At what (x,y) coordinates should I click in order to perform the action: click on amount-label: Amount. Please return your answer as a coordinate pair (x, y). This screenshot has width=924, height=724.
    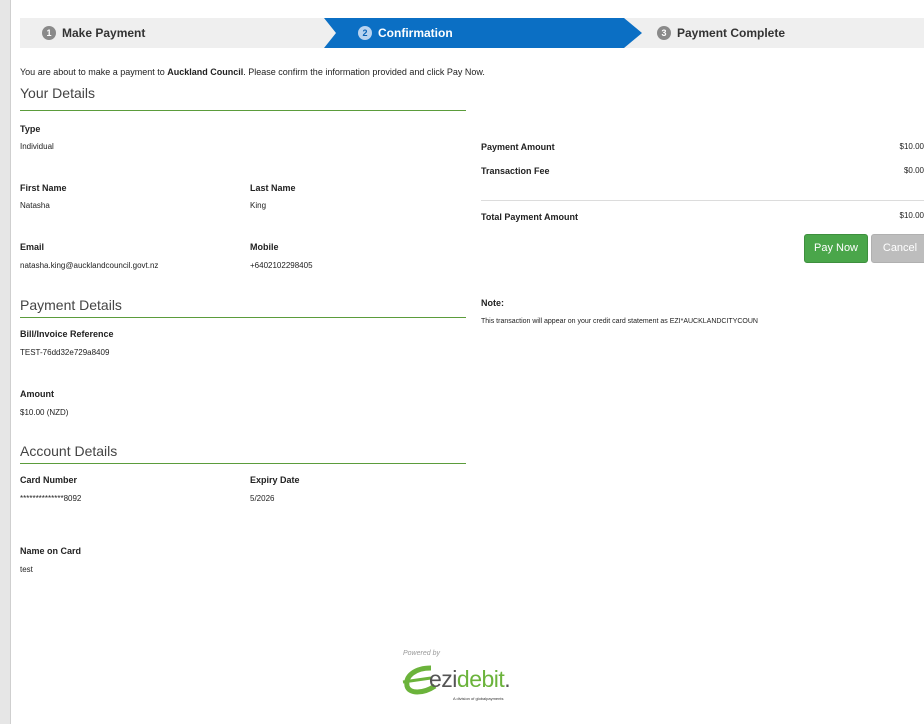
    Looking at the image, I should click on (37, 394).